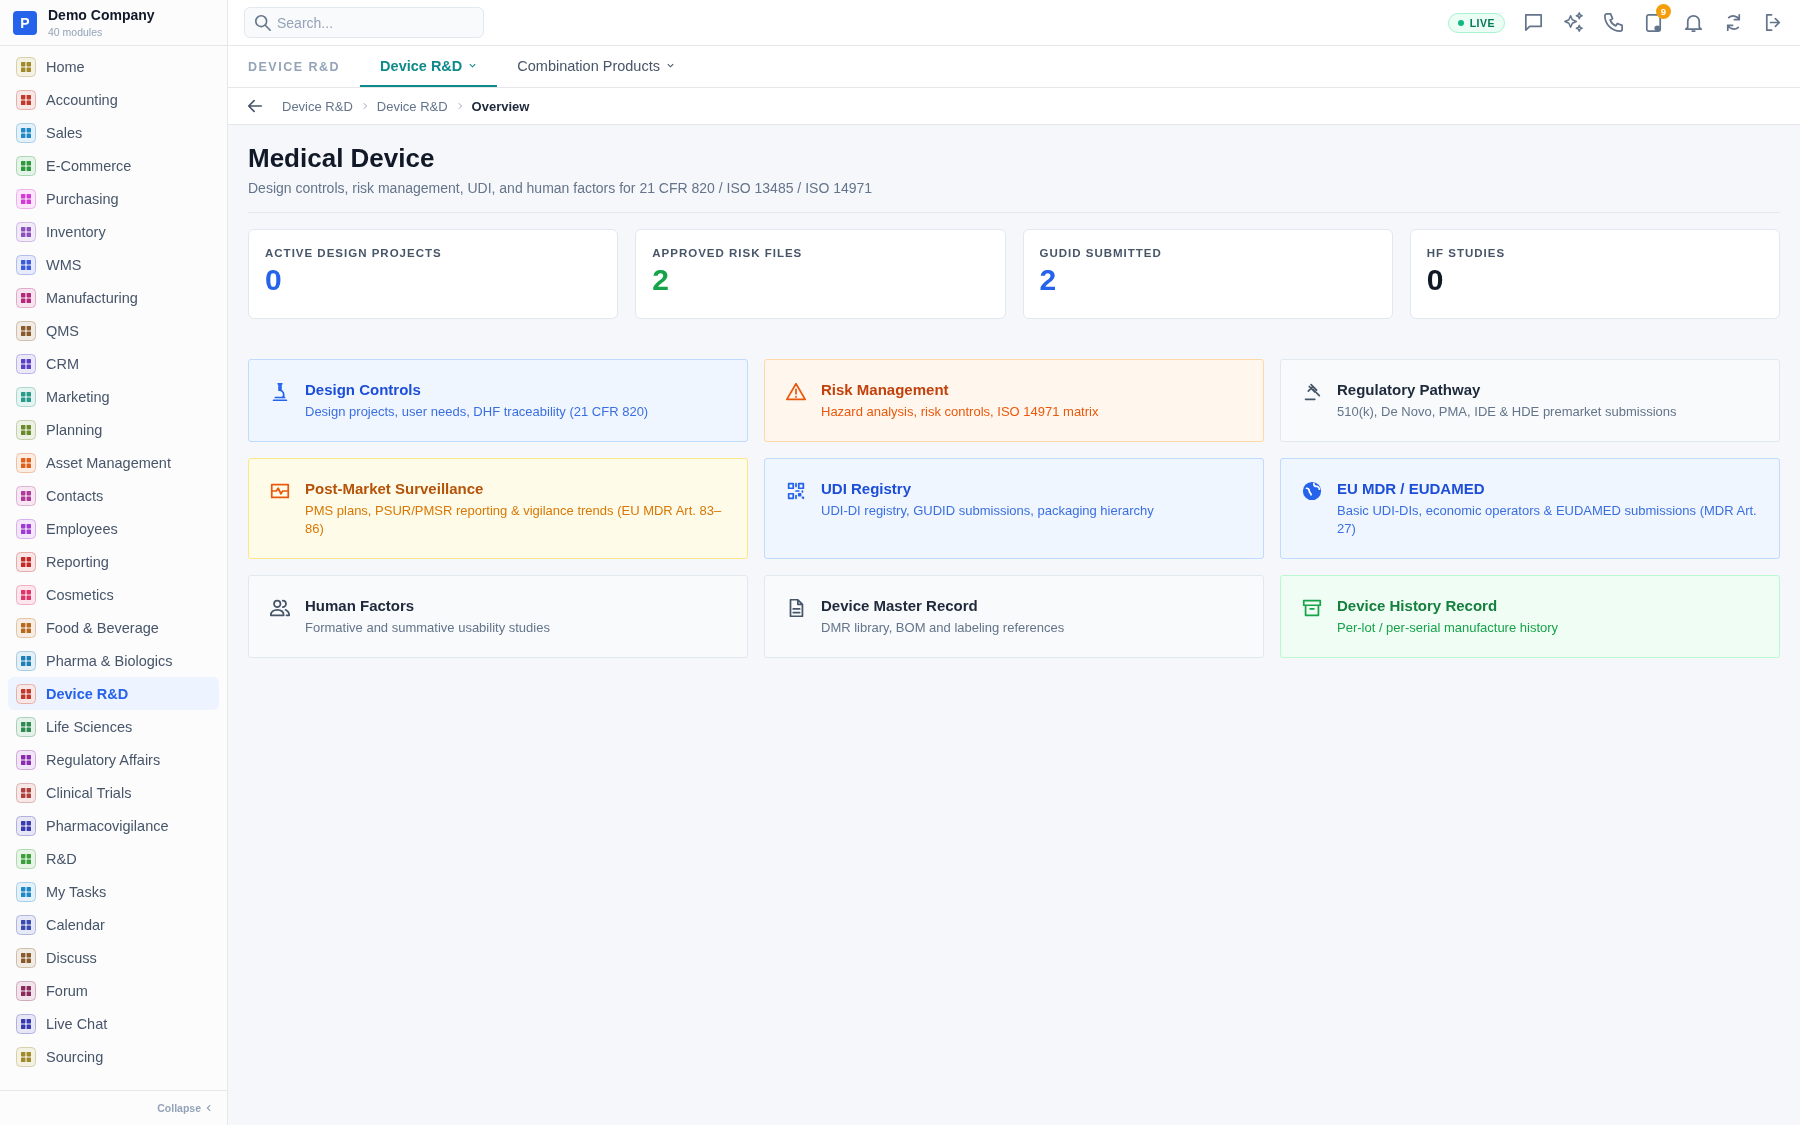 The width and height of the screenshot is (1800, 1125). I want to click on live-label: LIVE, so click(1482, 22).